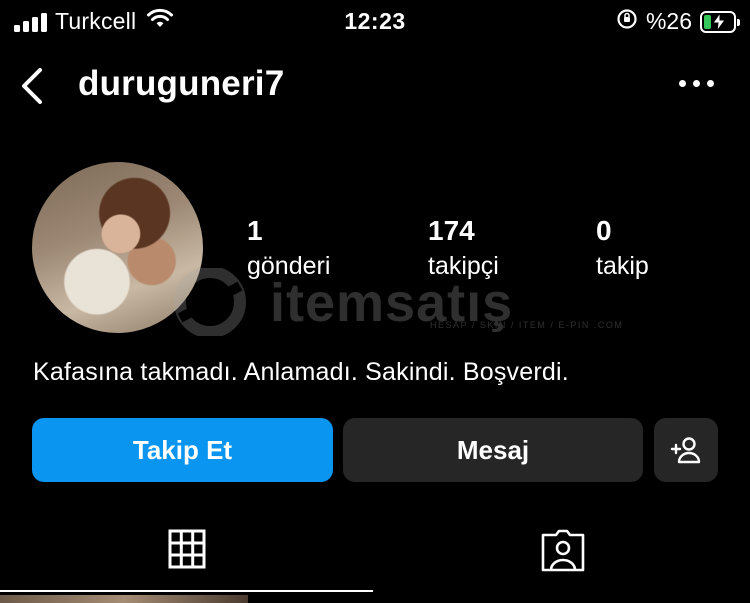 The height and width of the screenshot is (603, 750). Describe the element at coordinates (622, 249) in the screenshot. I see `stat-following: 0 takip` at that location.